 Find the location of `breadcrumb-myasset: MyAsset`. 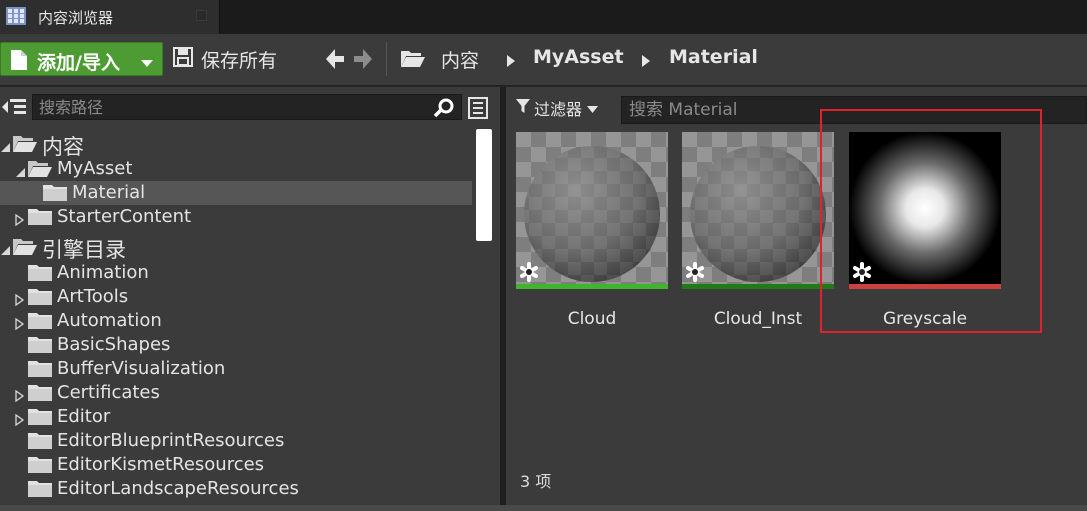

breadcrumb-myasset: MyAsset is located at coordinates (578, 57).